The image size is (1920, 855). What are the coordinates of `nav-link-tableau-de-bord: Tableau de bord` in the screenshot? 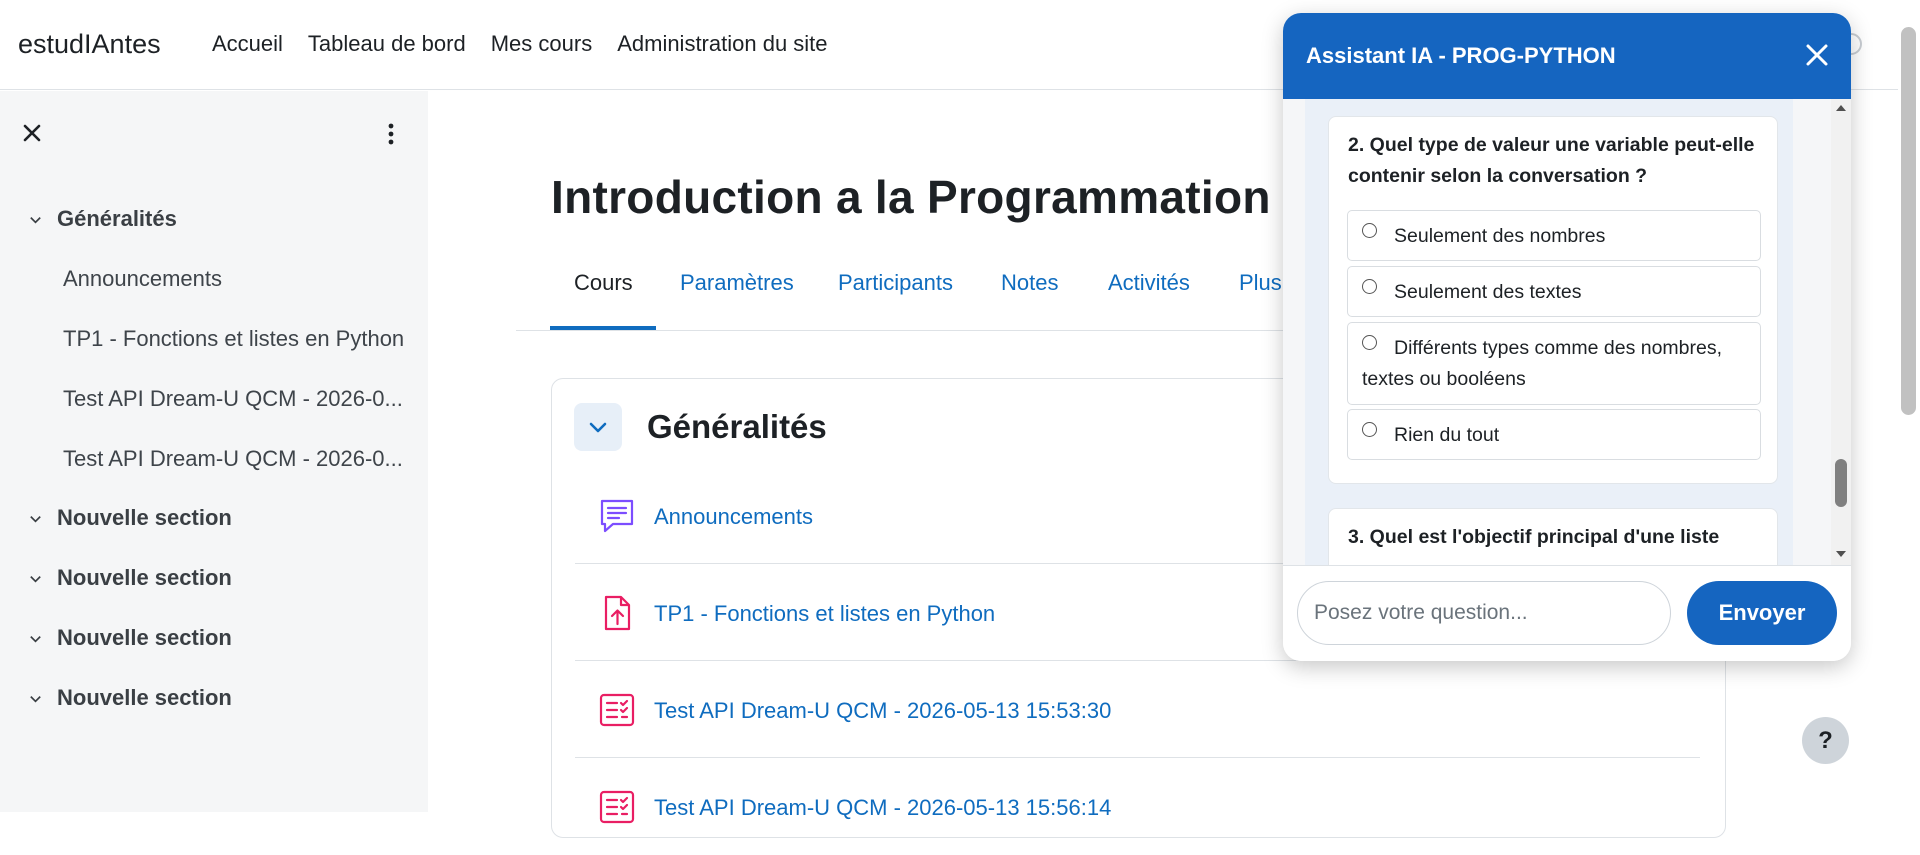 It's located at (387, 44).